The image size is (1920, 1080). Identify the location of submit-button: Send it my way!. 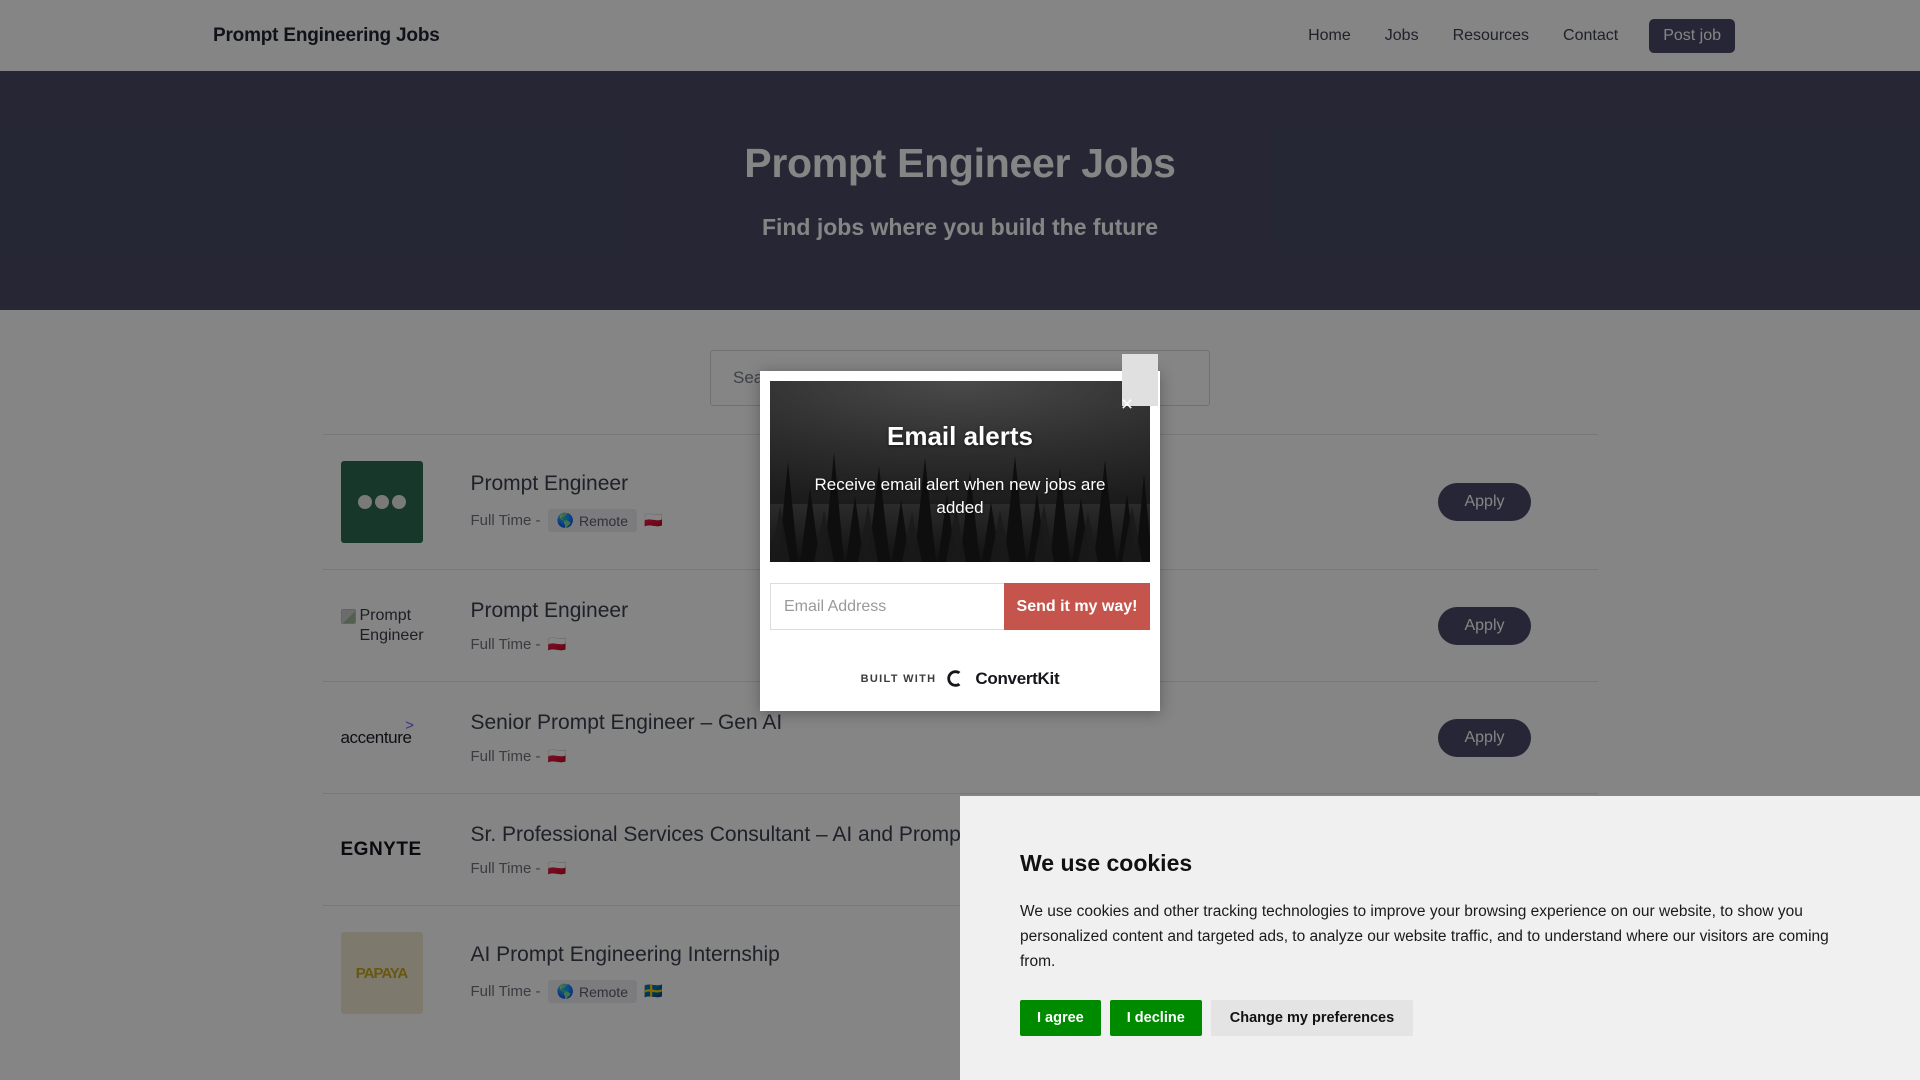
(1077, 606).